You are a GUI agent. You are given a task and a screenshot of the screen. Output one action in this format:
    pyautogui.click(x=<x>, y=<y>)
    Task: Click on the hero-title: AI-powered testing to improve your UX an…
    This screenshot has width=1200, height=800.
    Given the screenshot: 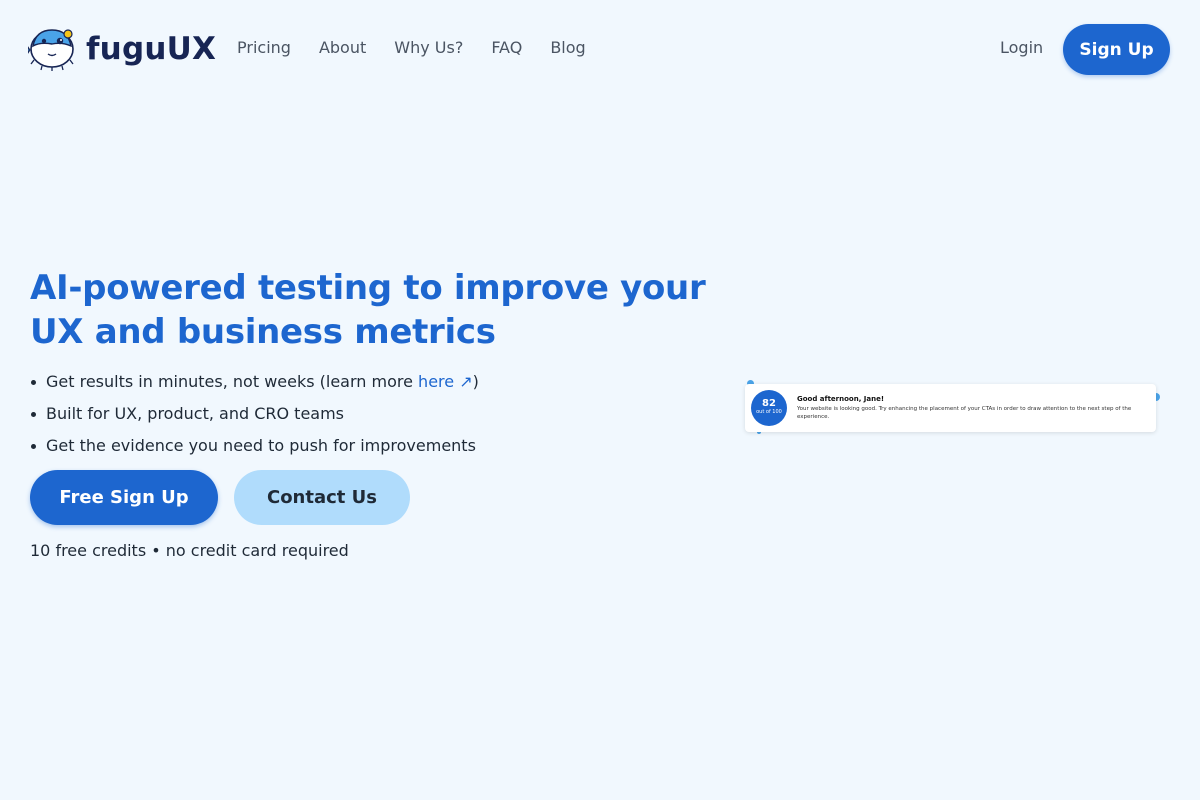 What is the action you would take?
    pyautogui.click(x=368, y=310)
    